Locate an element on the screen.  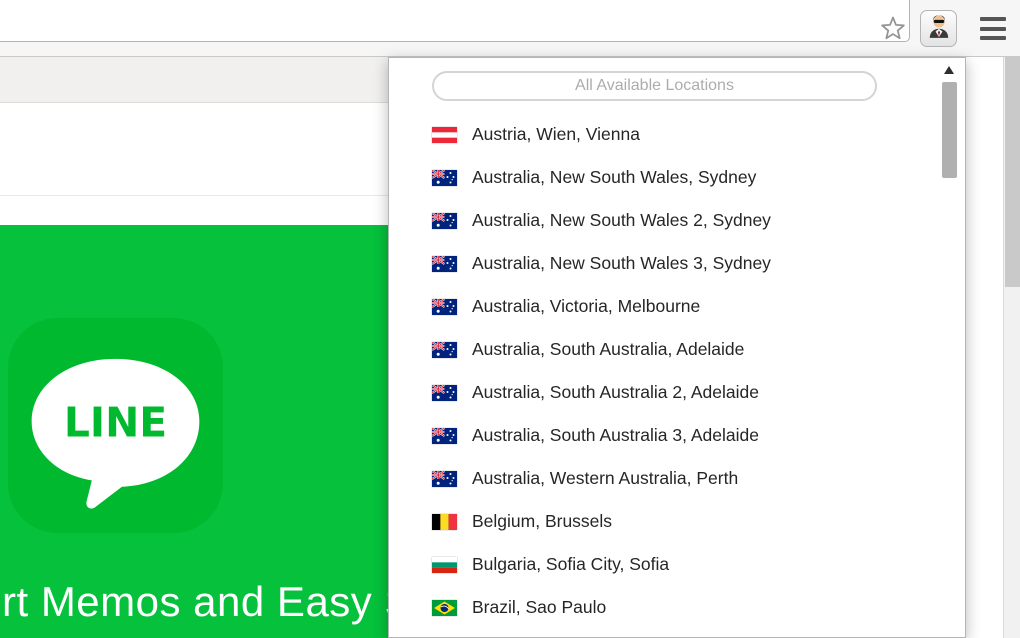
location-list-item: Australia, Victoria, Melbourne is located at coordinates (677, 306).